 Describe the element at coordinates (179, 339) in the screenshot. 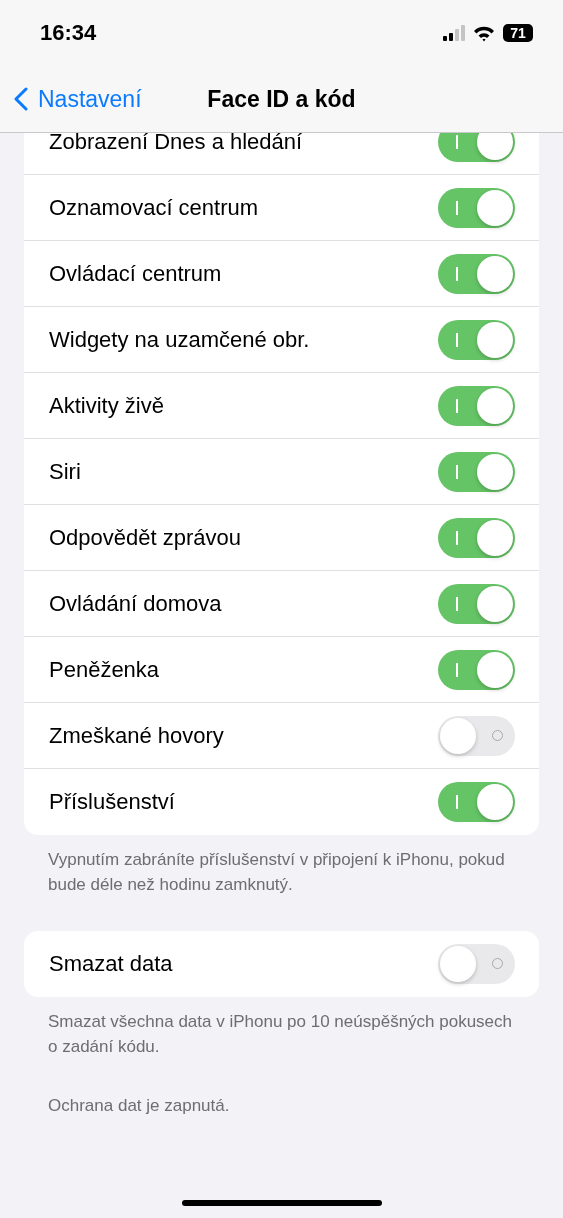

I see `setting-label: Widgety na uzamčené obr.` at that location.